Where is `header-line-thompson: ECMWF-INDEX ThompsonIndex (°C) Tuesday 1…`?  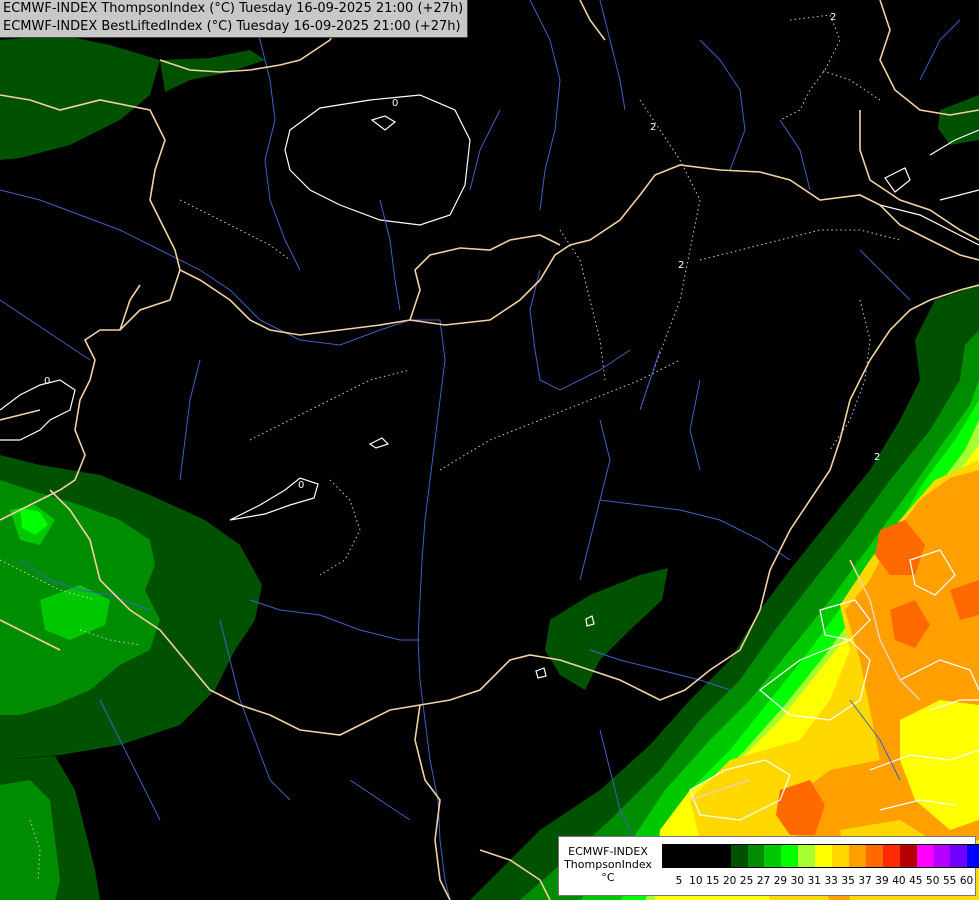
header-line-thompson: ECMWF-INDEX ThompsonIndex (°C) Tuesday 1… is located at coordinates (233, 8).